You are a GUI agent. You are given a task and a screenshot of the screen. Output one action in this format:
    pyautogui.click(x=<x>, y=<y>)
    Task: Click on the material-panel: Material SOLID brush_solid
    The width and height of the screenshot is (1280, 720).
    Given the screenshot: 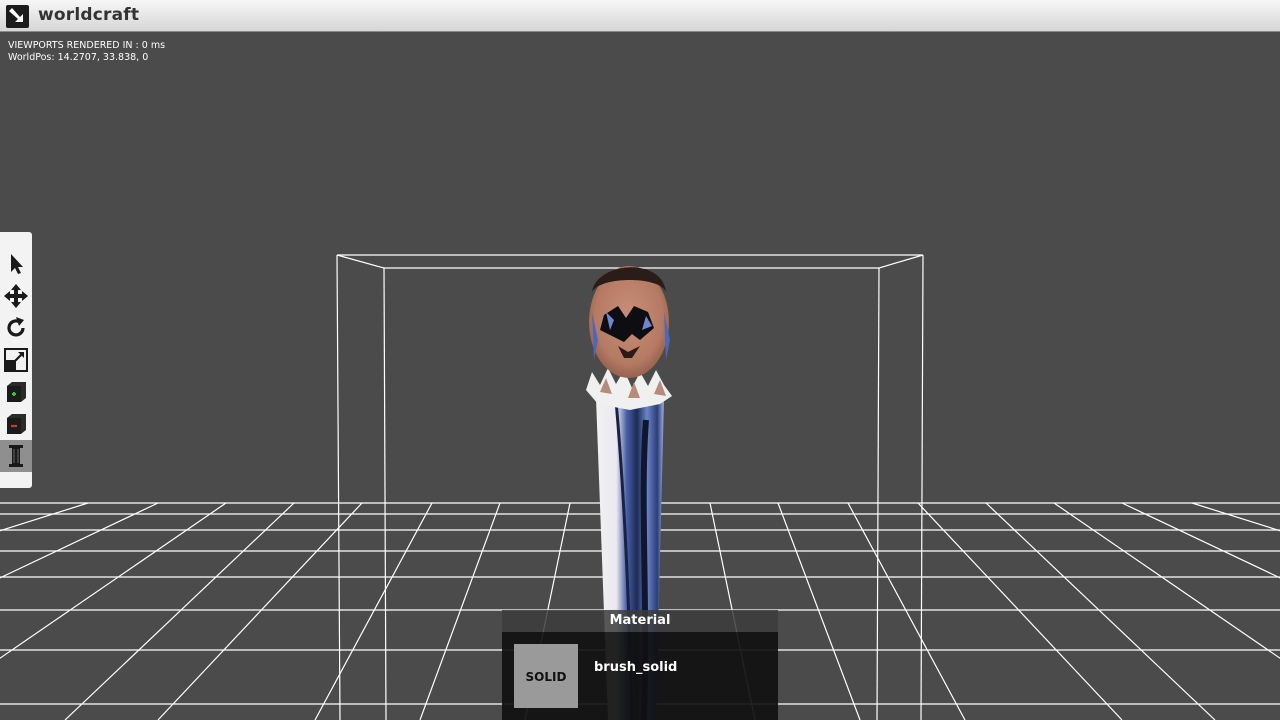 What is the action you would take?
    pyautogui.click(x=640, y=665)
    